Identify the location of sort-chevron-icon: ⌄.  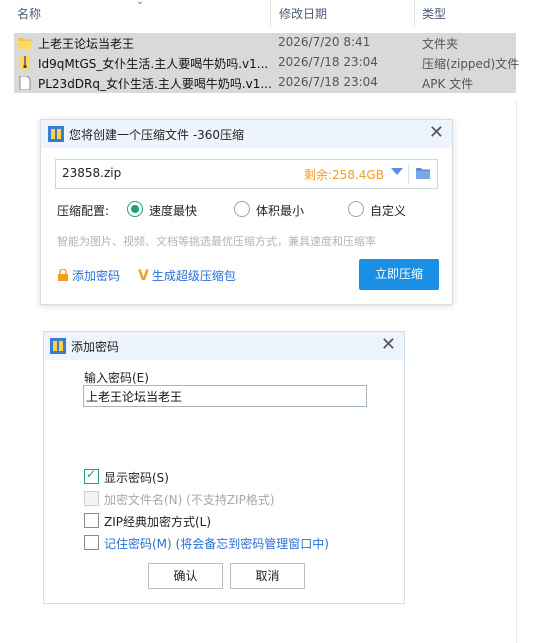
(140, 3).